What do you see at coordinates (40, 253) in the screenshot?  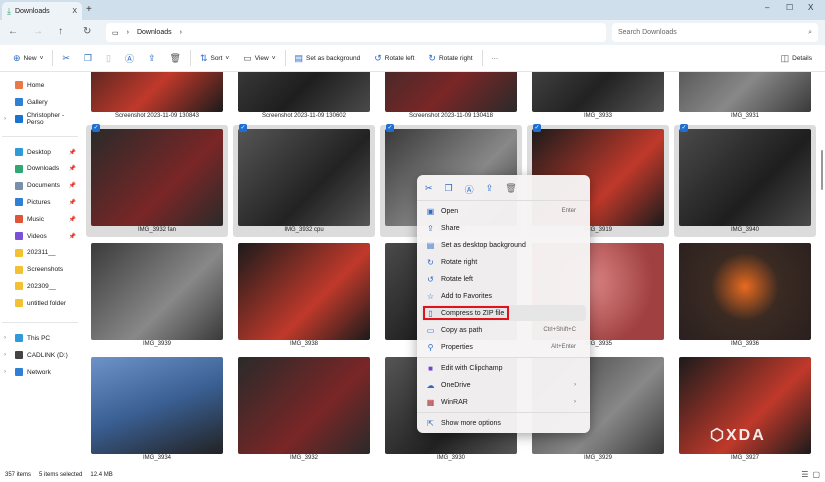 I see `sidebar-item-202311-: 202311__` at bounding box center [40, 253].